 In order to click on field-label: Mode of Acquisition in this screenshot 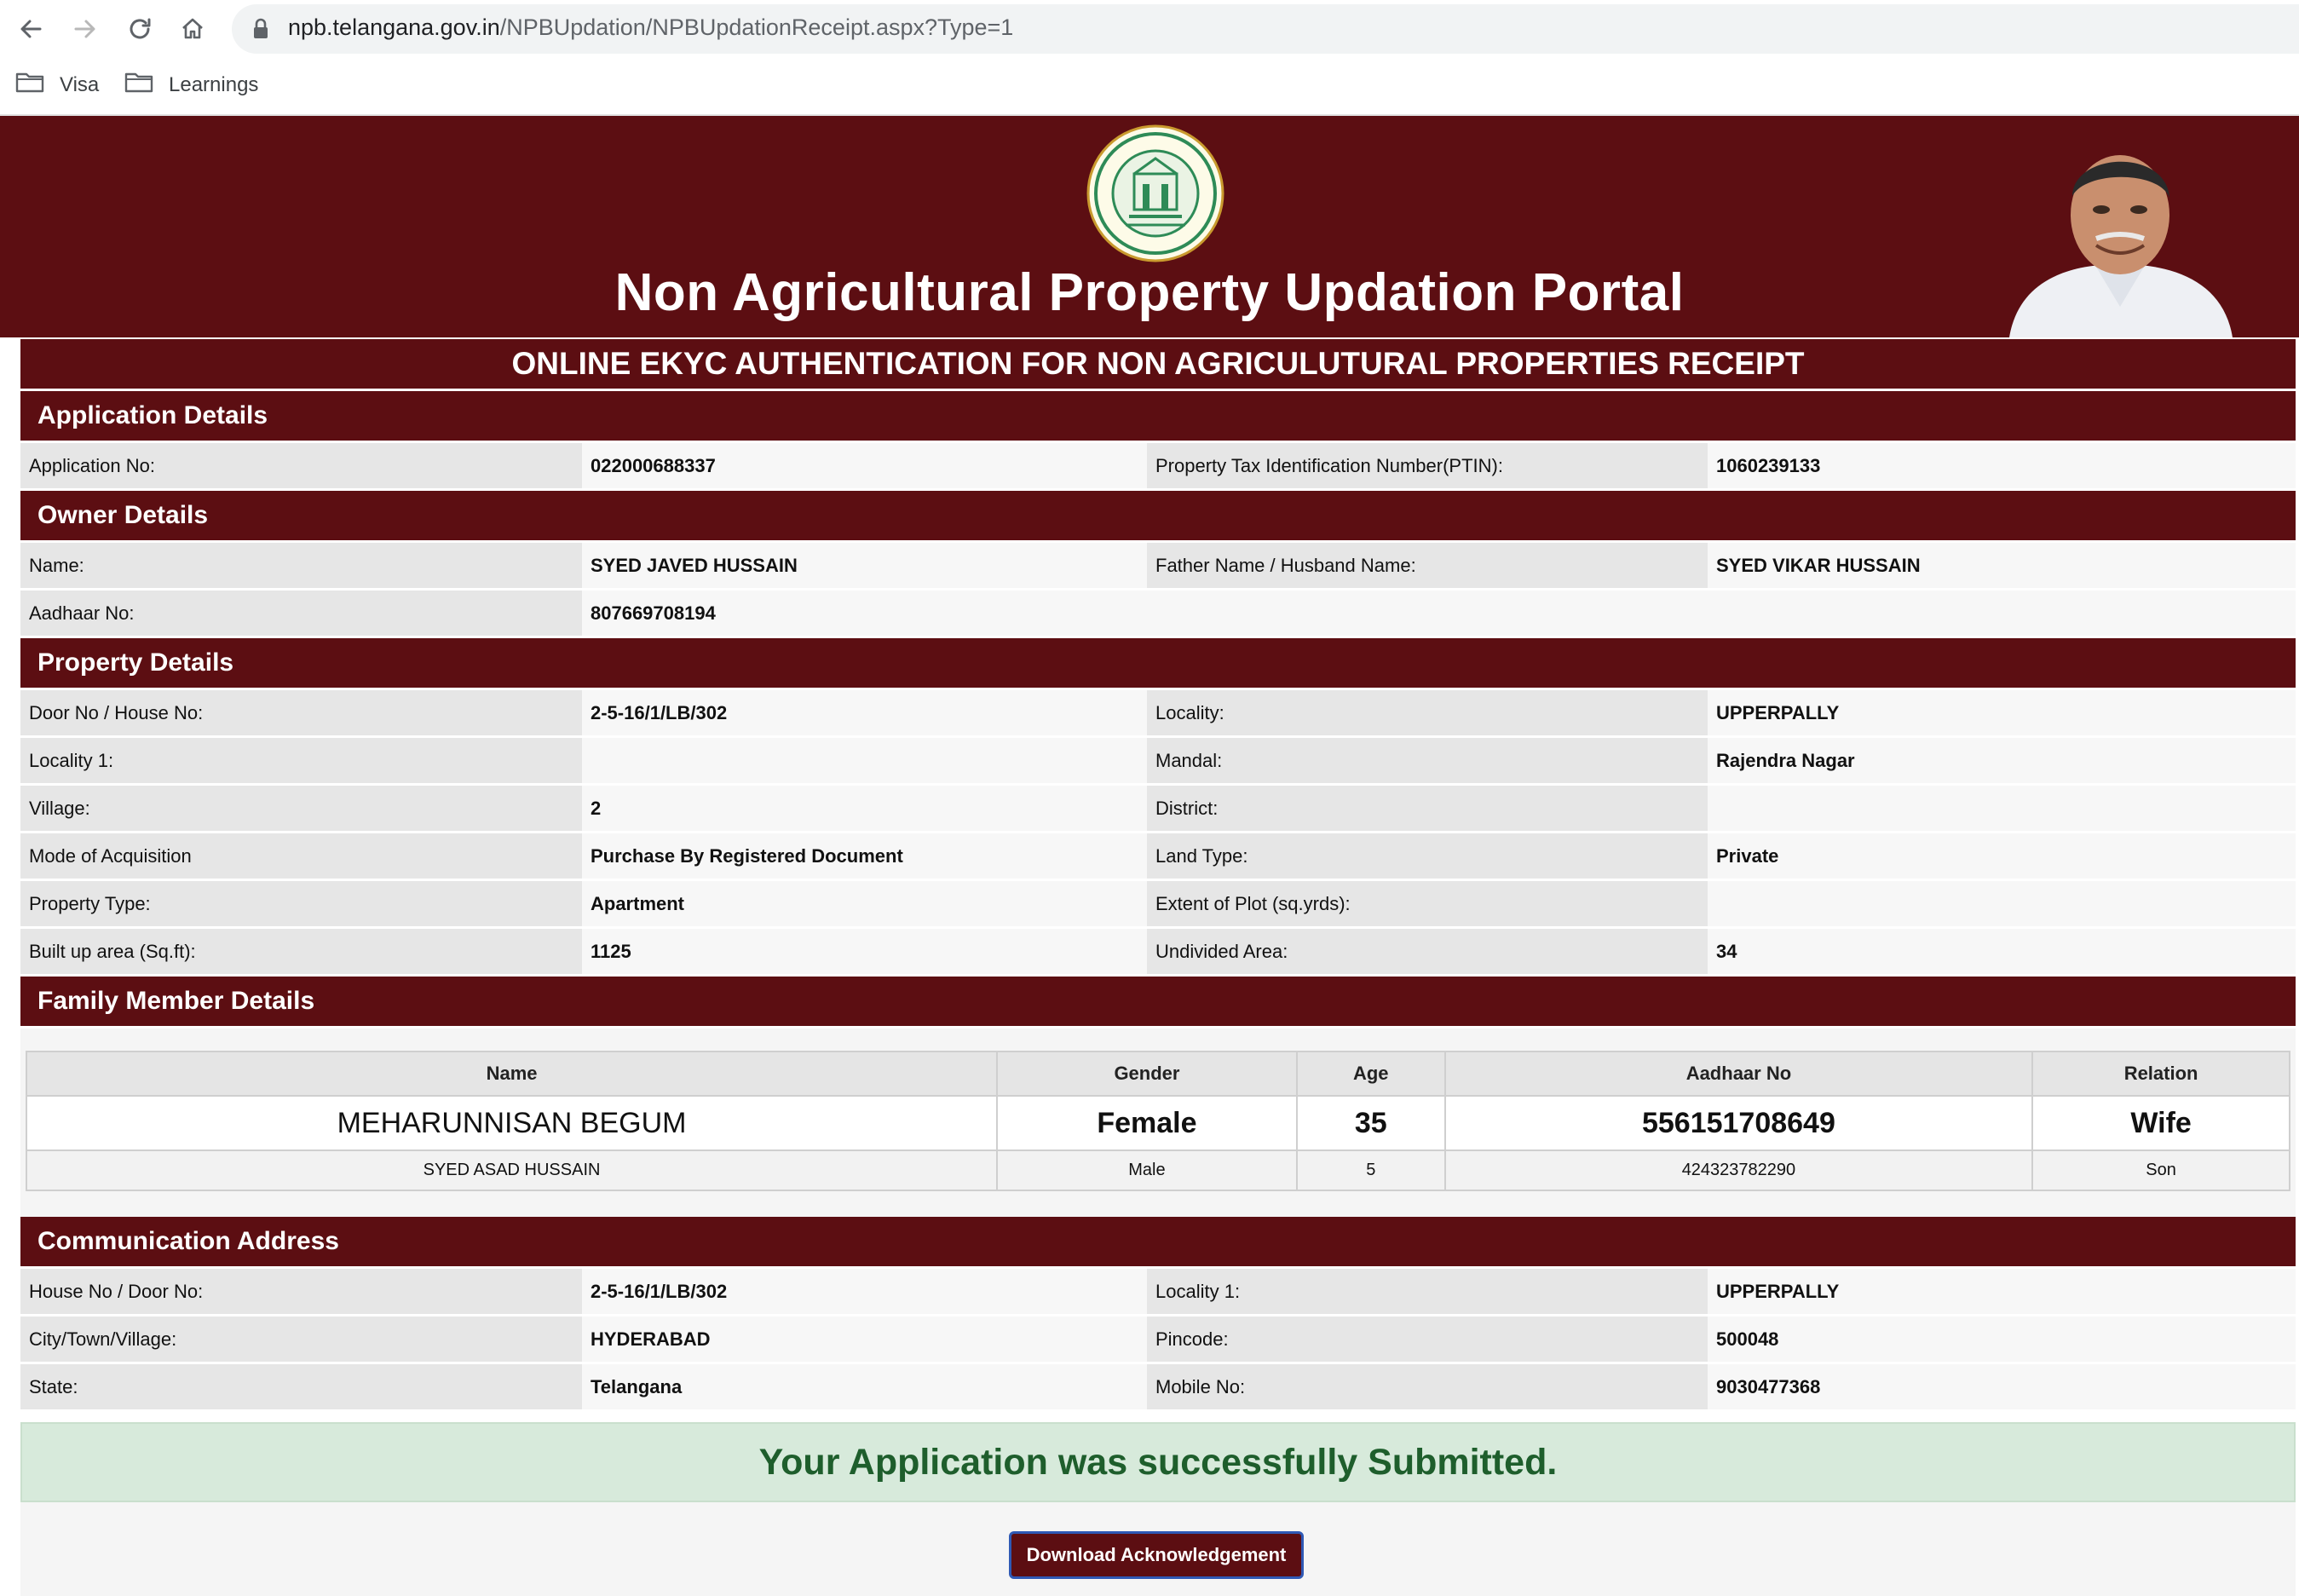, I will do `click(301, 856)`.